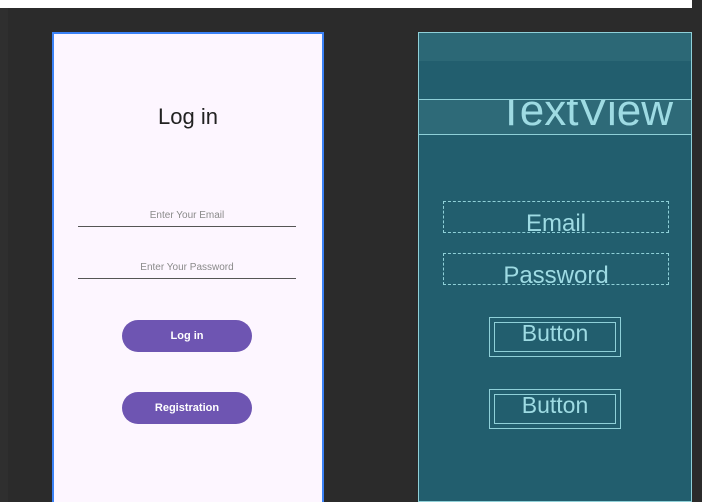 The width and height of the screenshot is (702, 502). I want to click on blueprint-button-2-label: Button, so click(555, 405).